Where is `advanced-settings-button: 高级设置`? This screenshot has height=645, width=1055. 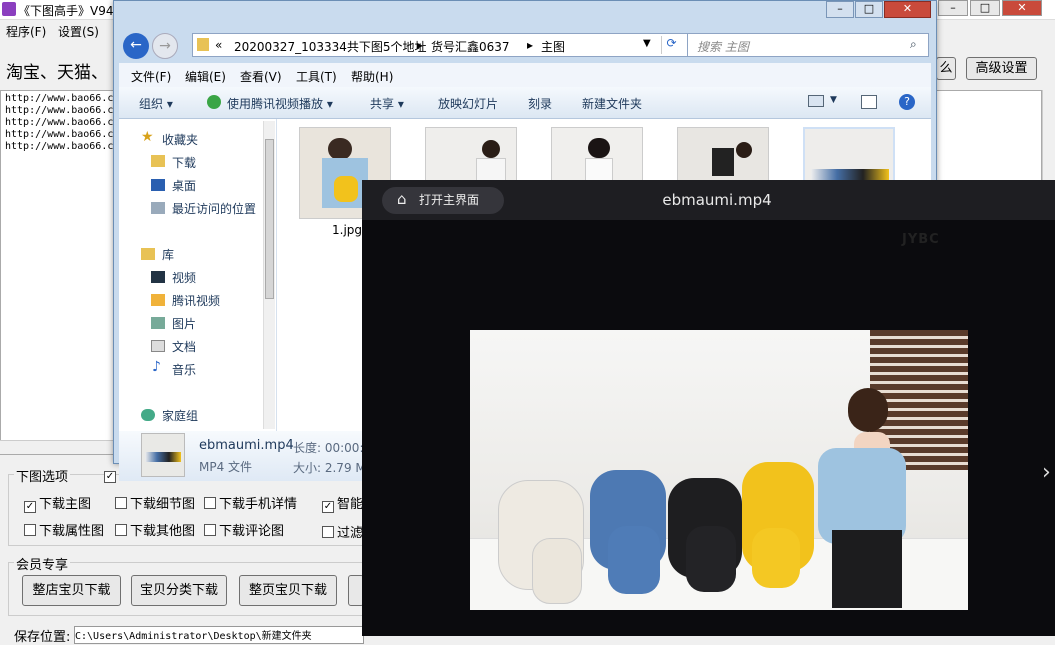
advanced-settings-button: 高级设置 is located at coordinates (1001, 68).